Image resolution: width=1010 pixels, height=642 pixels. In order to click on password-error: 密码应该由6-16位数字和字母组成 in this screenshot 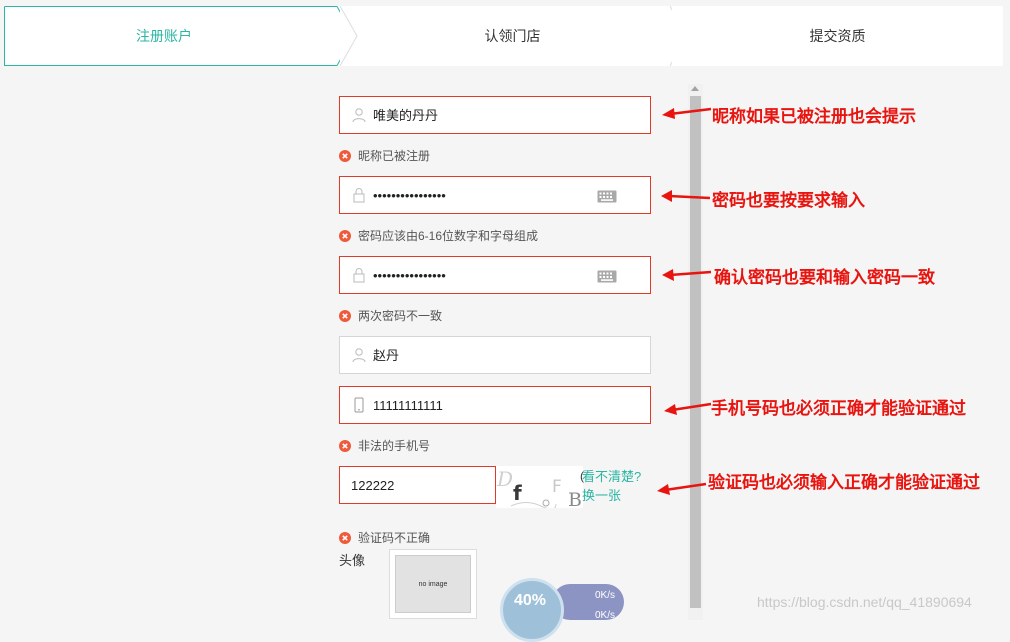, I will do `click(438, 236)`.